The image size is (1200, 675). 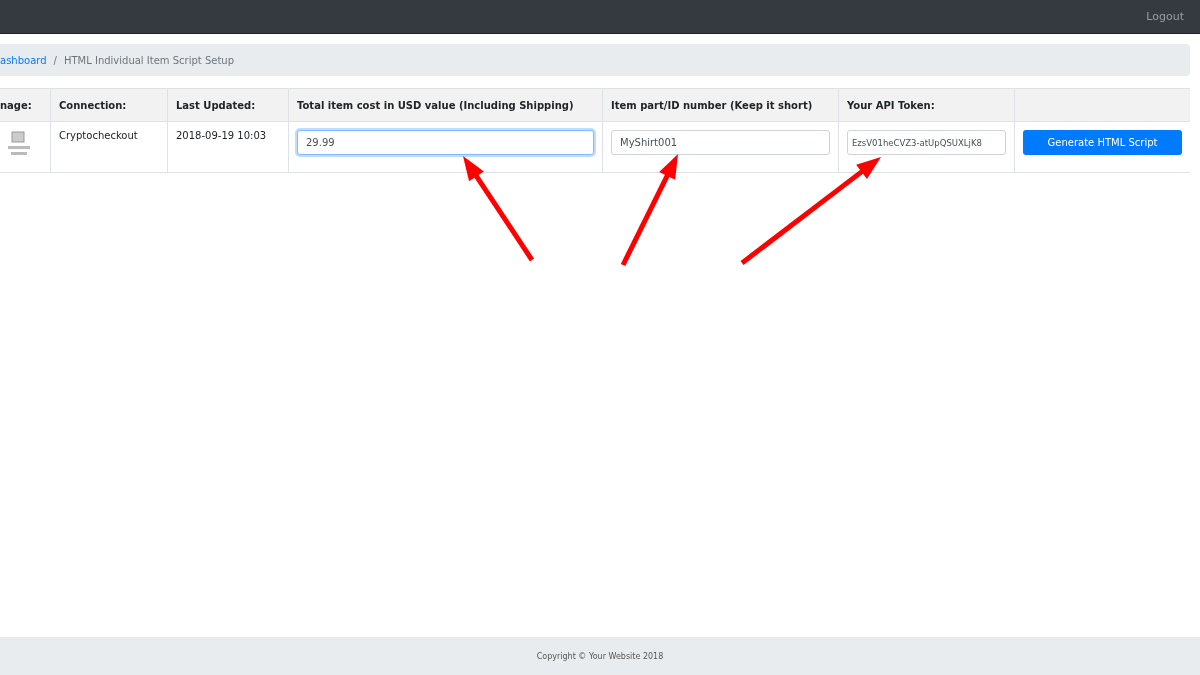 What do you see at coordinates (445, 142) in the screenshot?
I see `price-input: 29.99` at bounding box center [445, 142].